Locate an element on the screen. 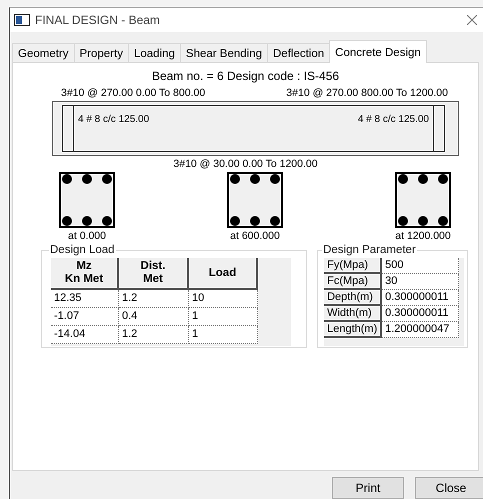 Image resolution: width=483 pixels, height=499 pixels. parameter-value: 1.200000047 is located at coordinates (421, 330).